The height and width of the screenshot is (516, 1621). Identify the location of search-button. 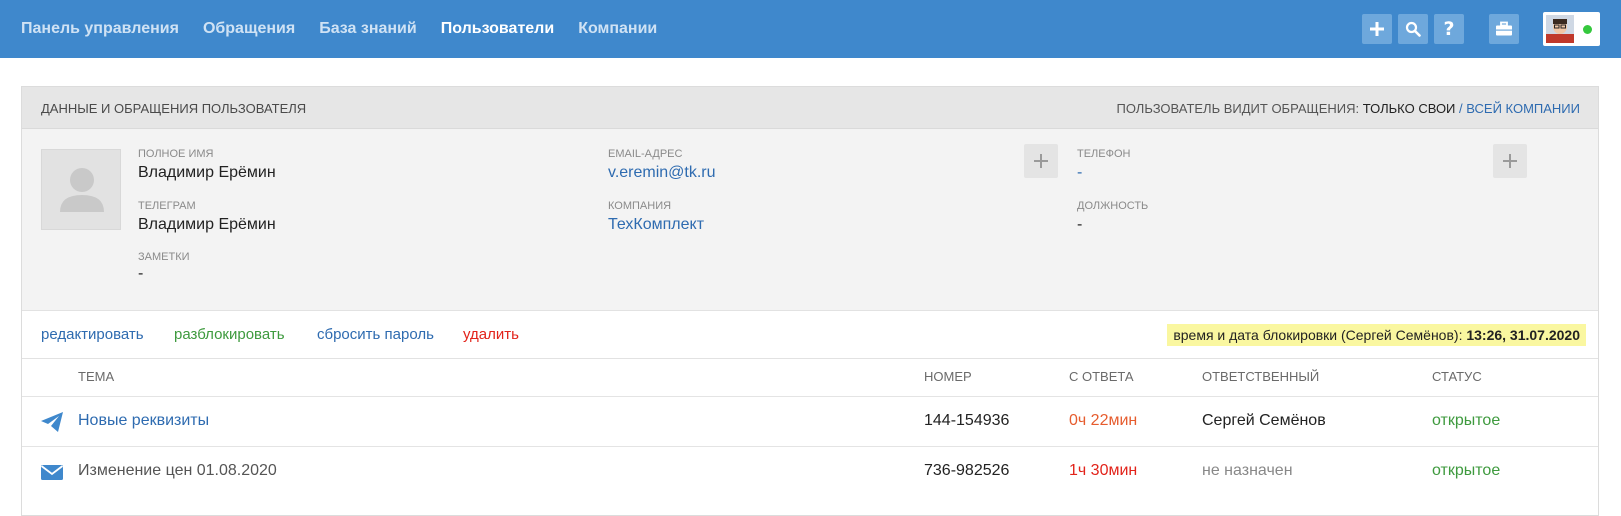
(1413, 29).